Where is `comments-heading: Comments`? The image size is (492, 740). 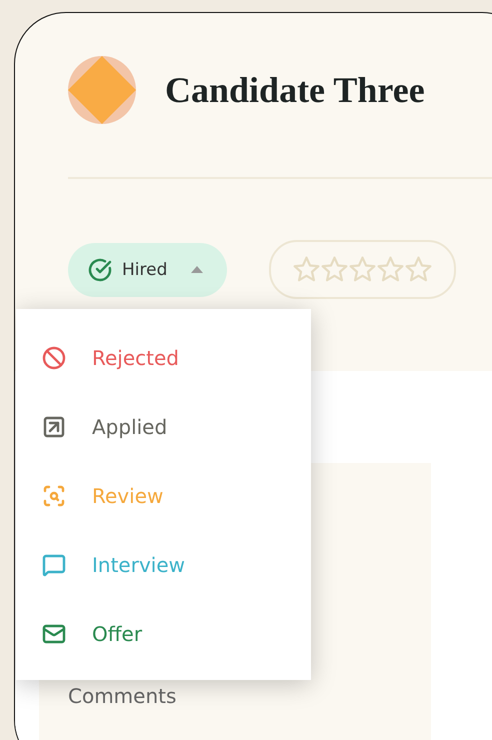 comments-heading: Comments is located at coordinates (123, 696).